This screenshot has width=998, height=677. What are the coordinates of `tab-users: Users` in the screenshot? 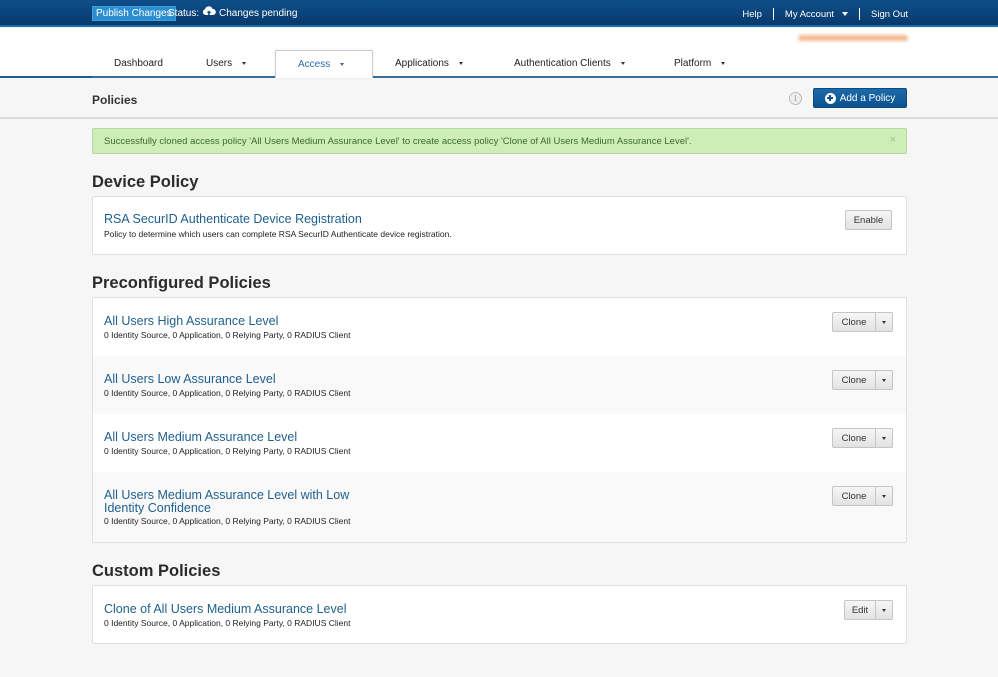 It's located at (226, 63).